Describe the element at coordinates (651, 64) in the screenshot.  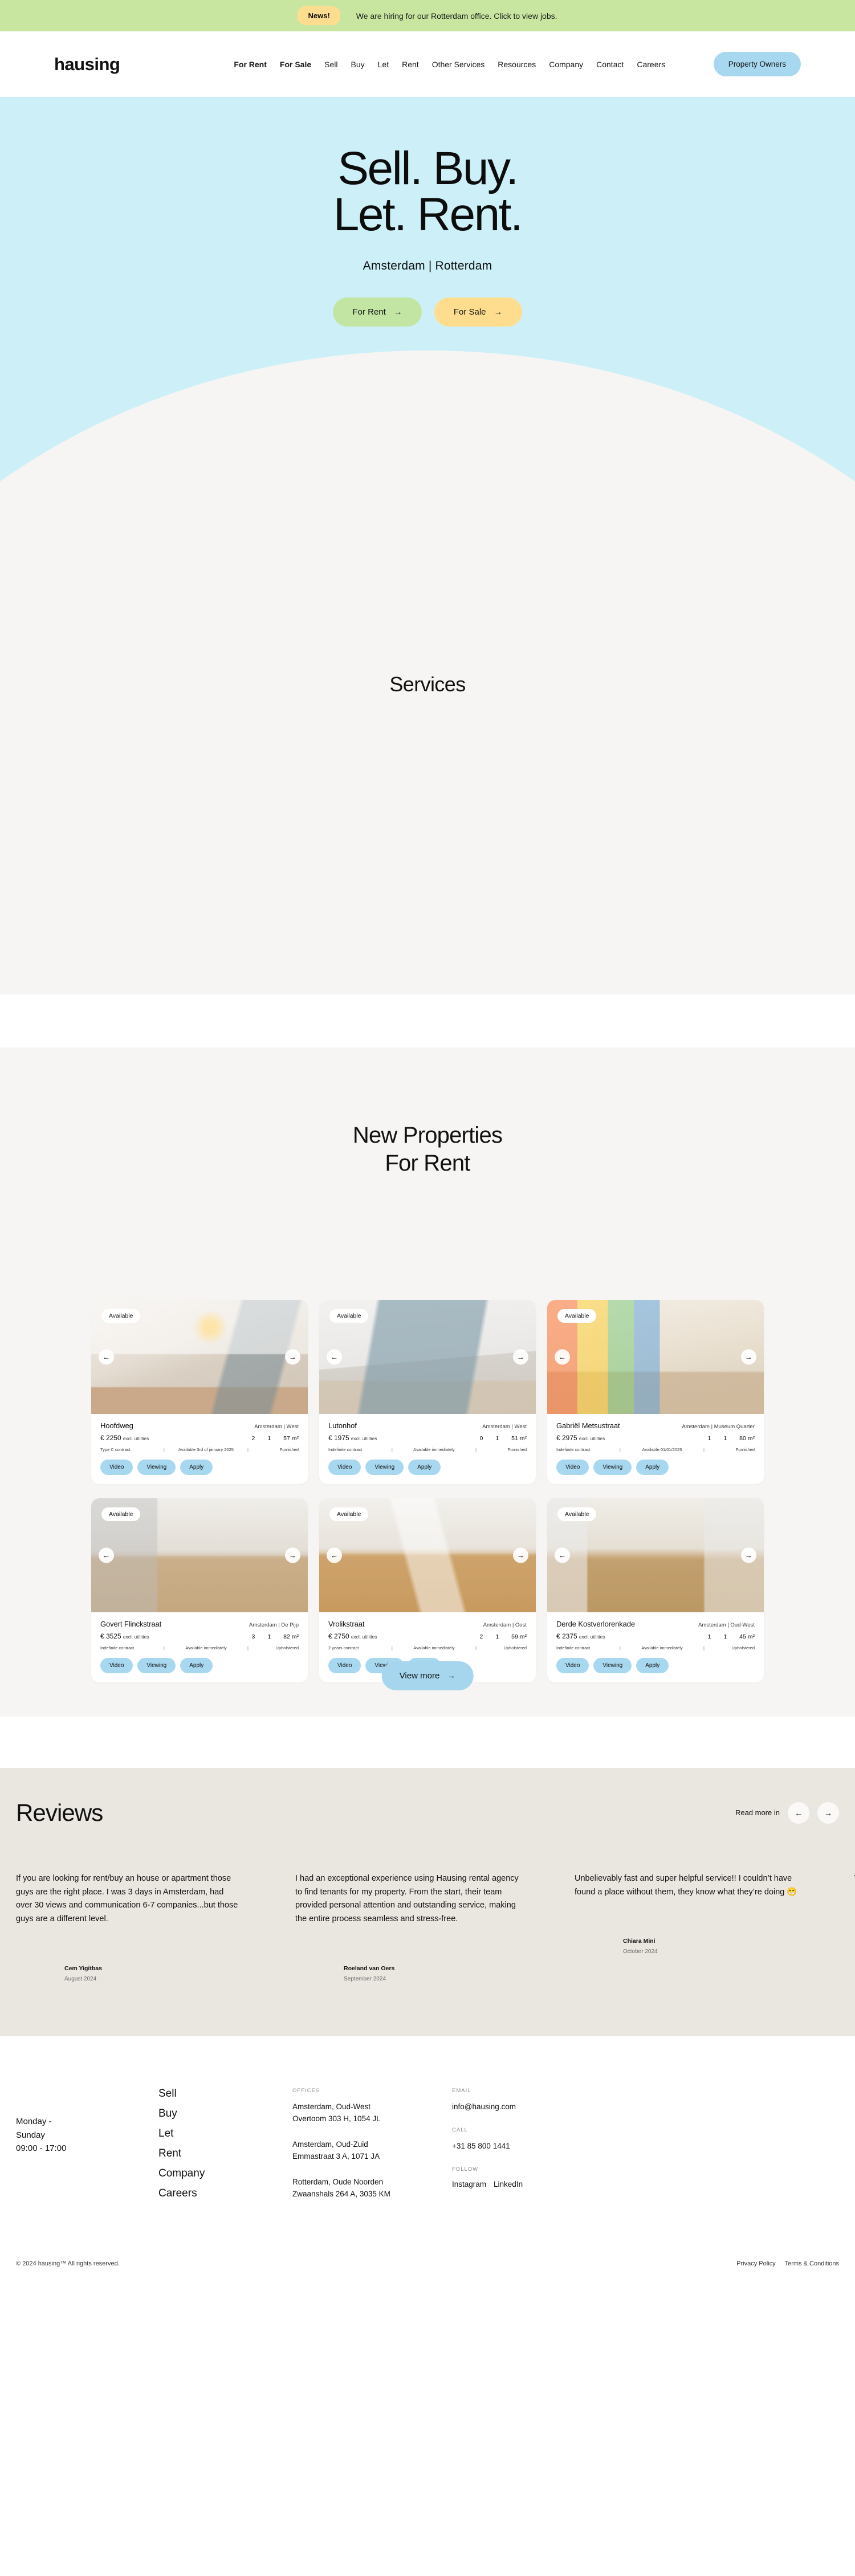
I see `nav-item-careers: Careers` at that location.